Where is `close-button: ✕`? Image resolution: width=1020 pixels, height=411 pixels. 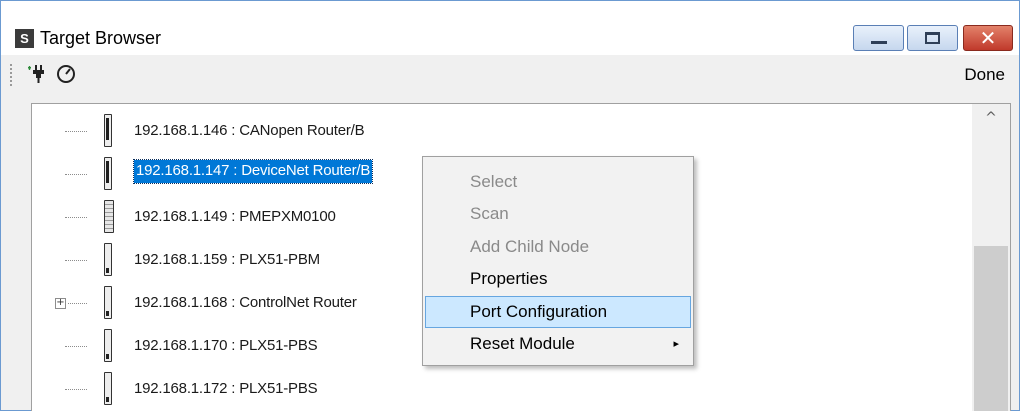
close-button: ✕ is located at coordinates (988, 38).